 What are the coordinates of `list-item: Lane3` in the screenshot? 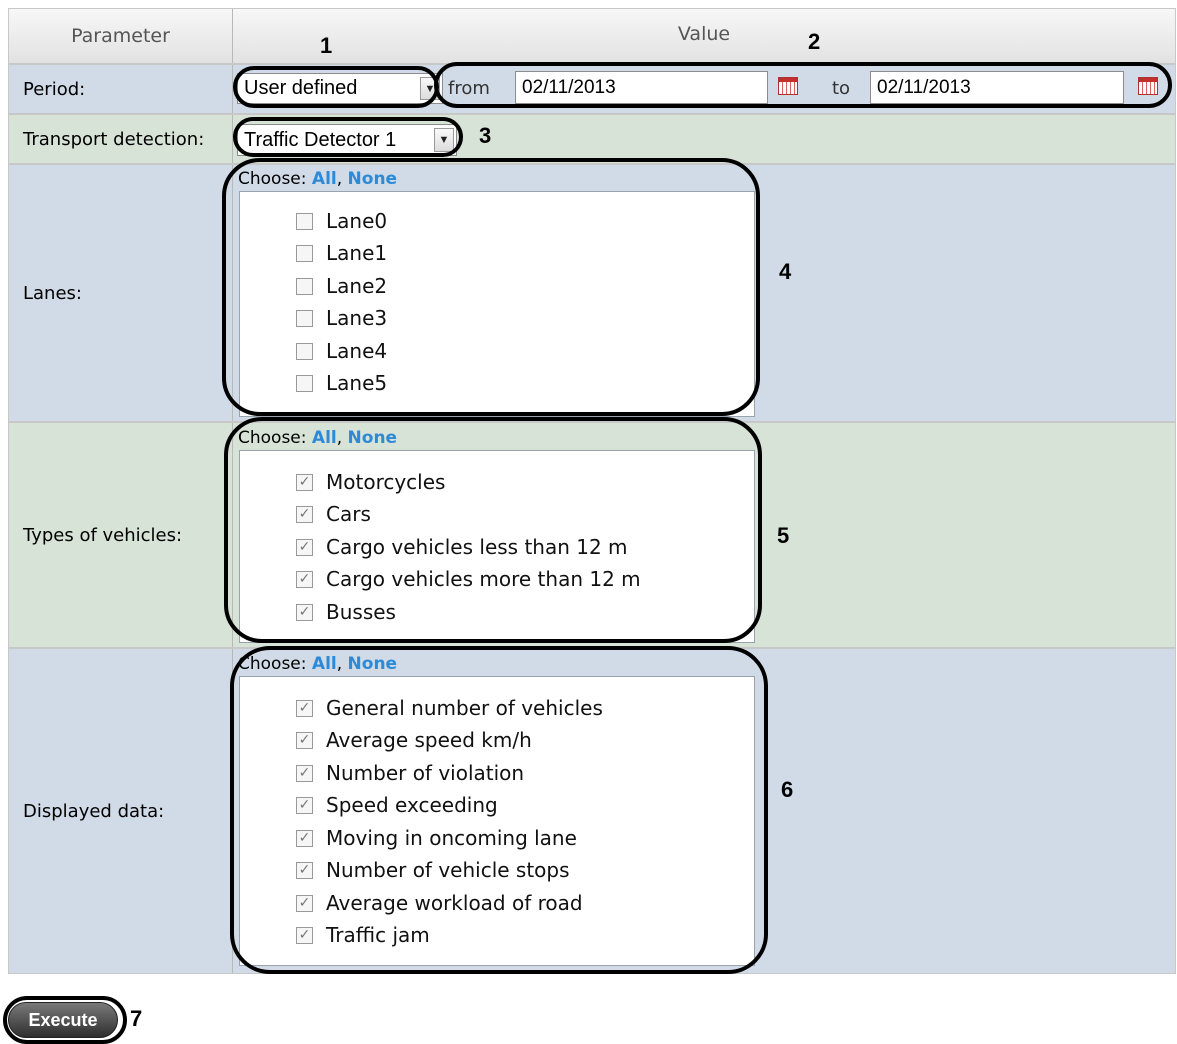 It's located at (341, 318).